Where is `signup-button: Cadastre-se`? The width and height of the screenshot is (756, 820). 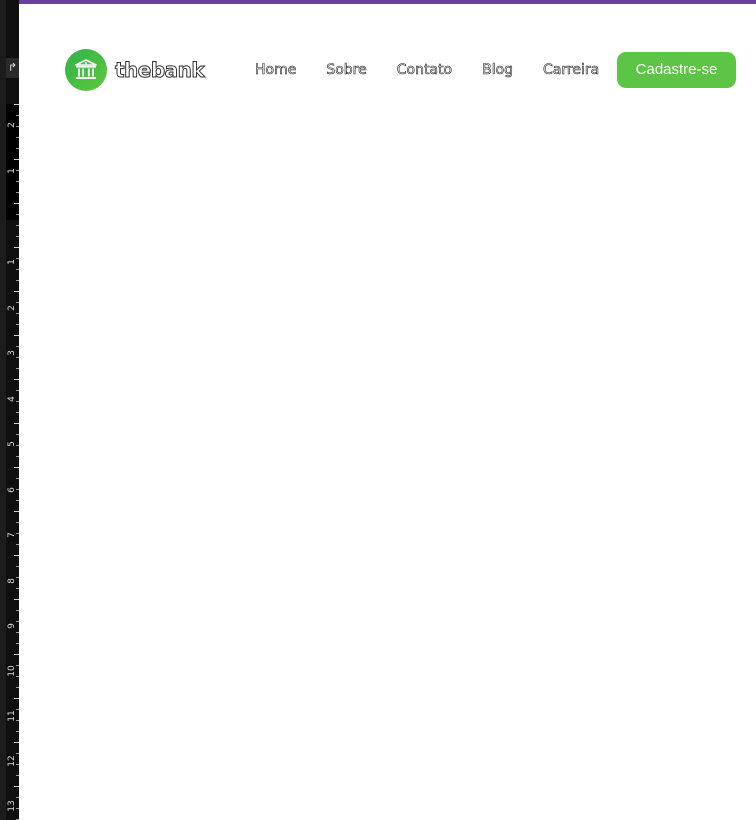
signup-button: Cadastre-se is located at coordinates (676, 70).